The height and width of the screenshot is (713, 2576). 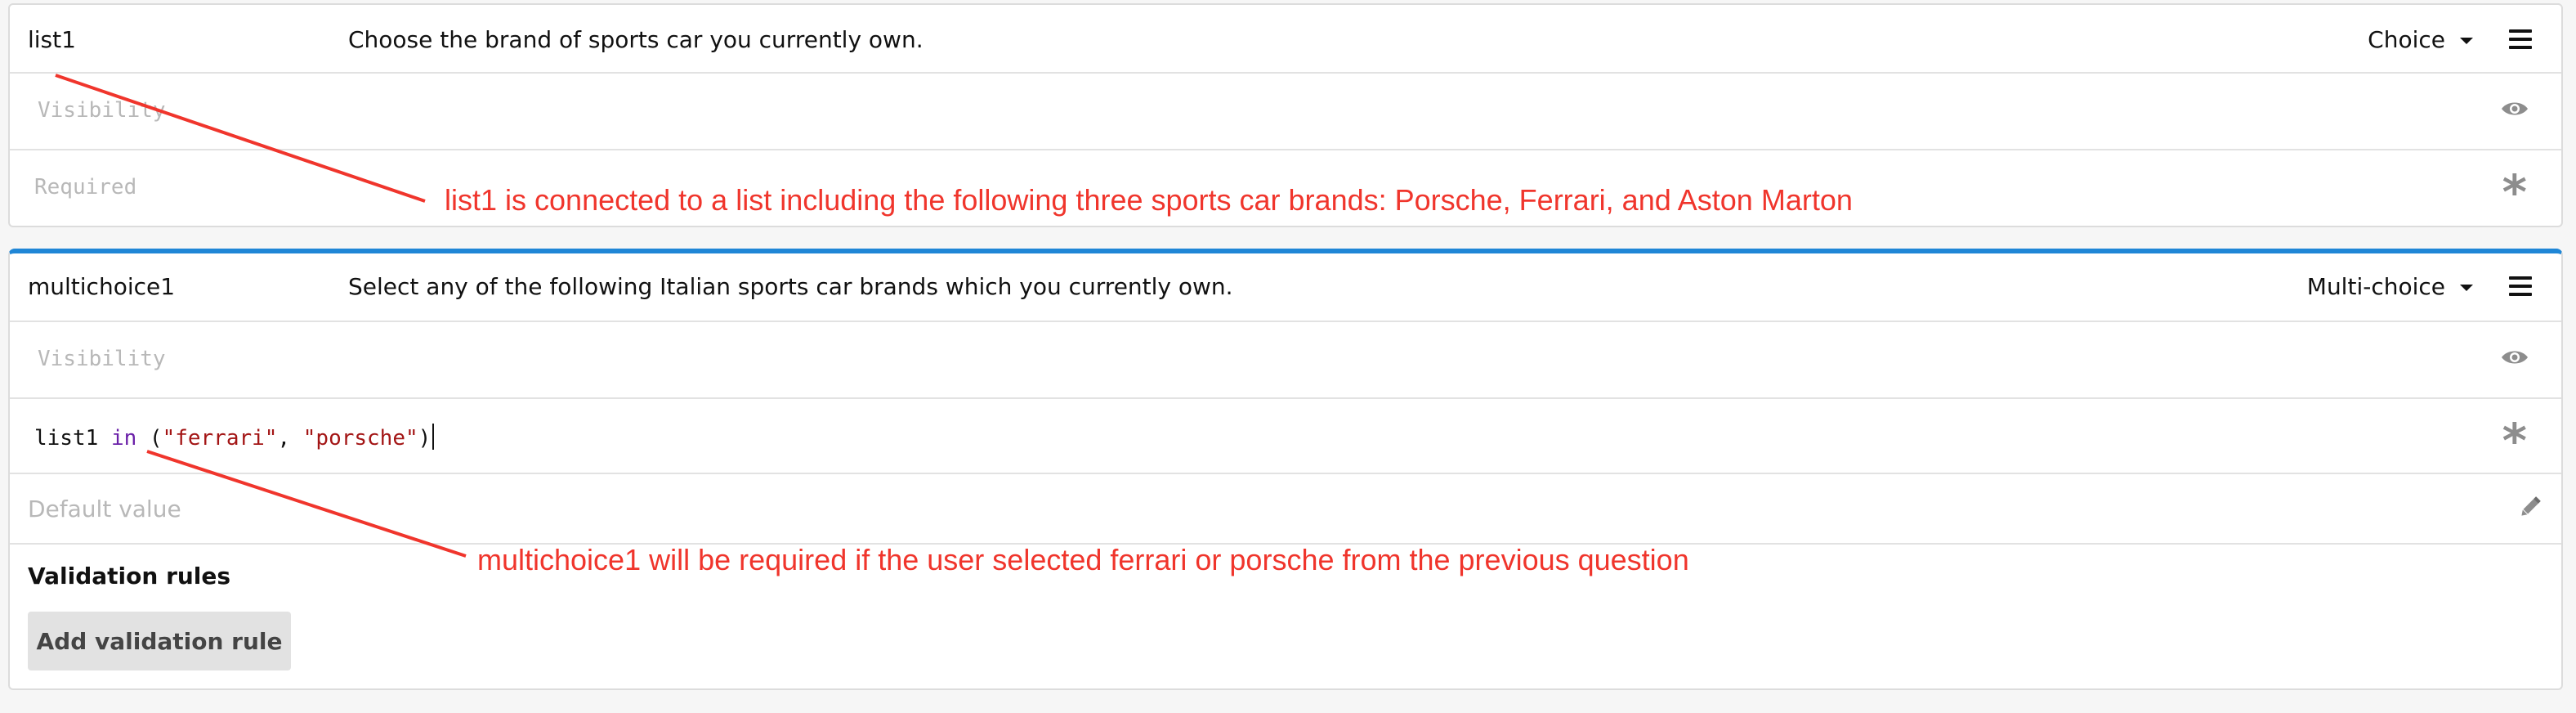 What do you see at coordinates (2530, 507) in the screenshot?
I see `pencil-icon` at bounding box center [2530, 507].